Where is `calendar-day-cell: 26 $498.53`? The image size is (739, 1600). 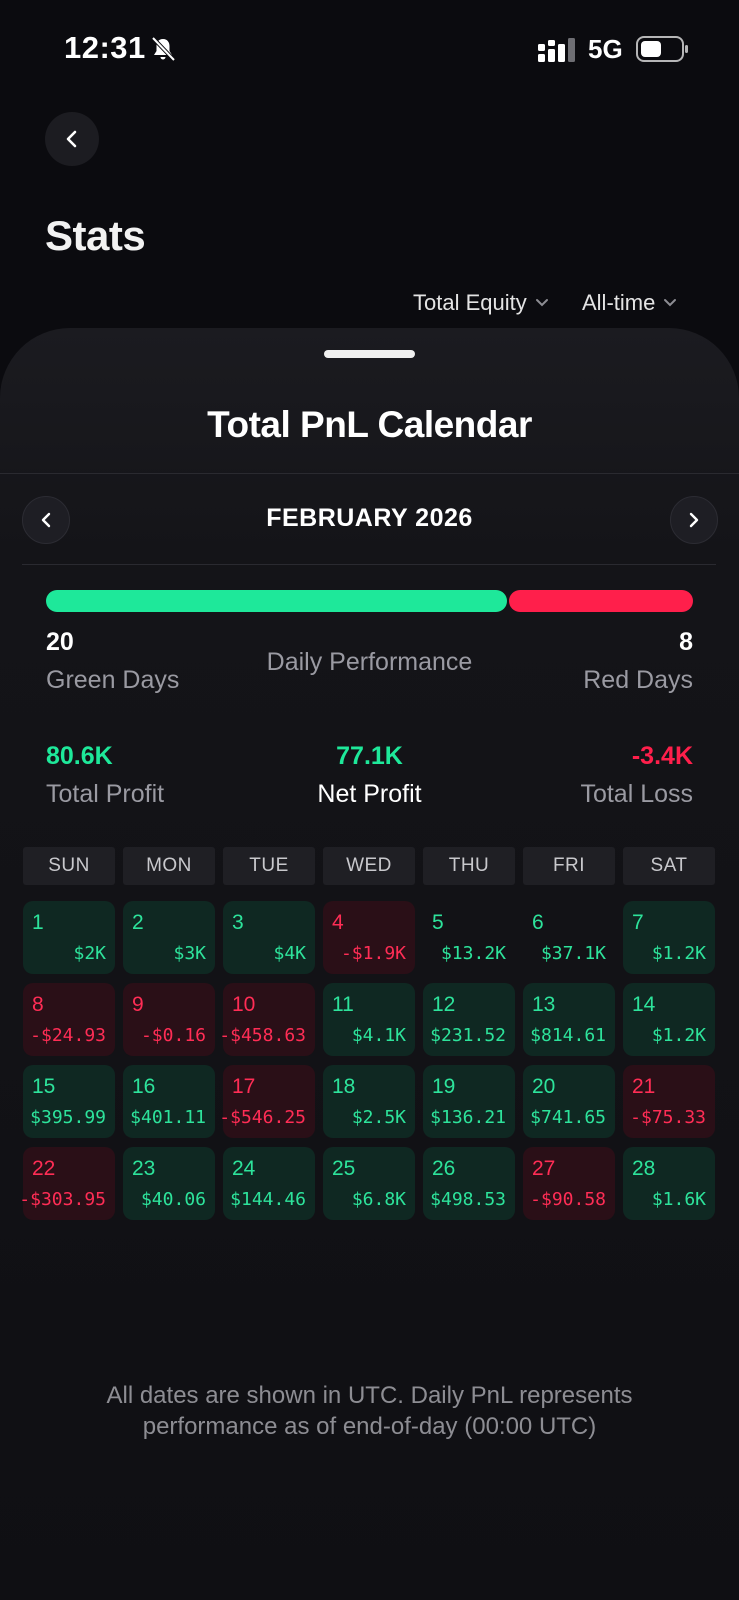
calendar-day-cell: 26 $498.53 is located at coordinates (469, 1183).